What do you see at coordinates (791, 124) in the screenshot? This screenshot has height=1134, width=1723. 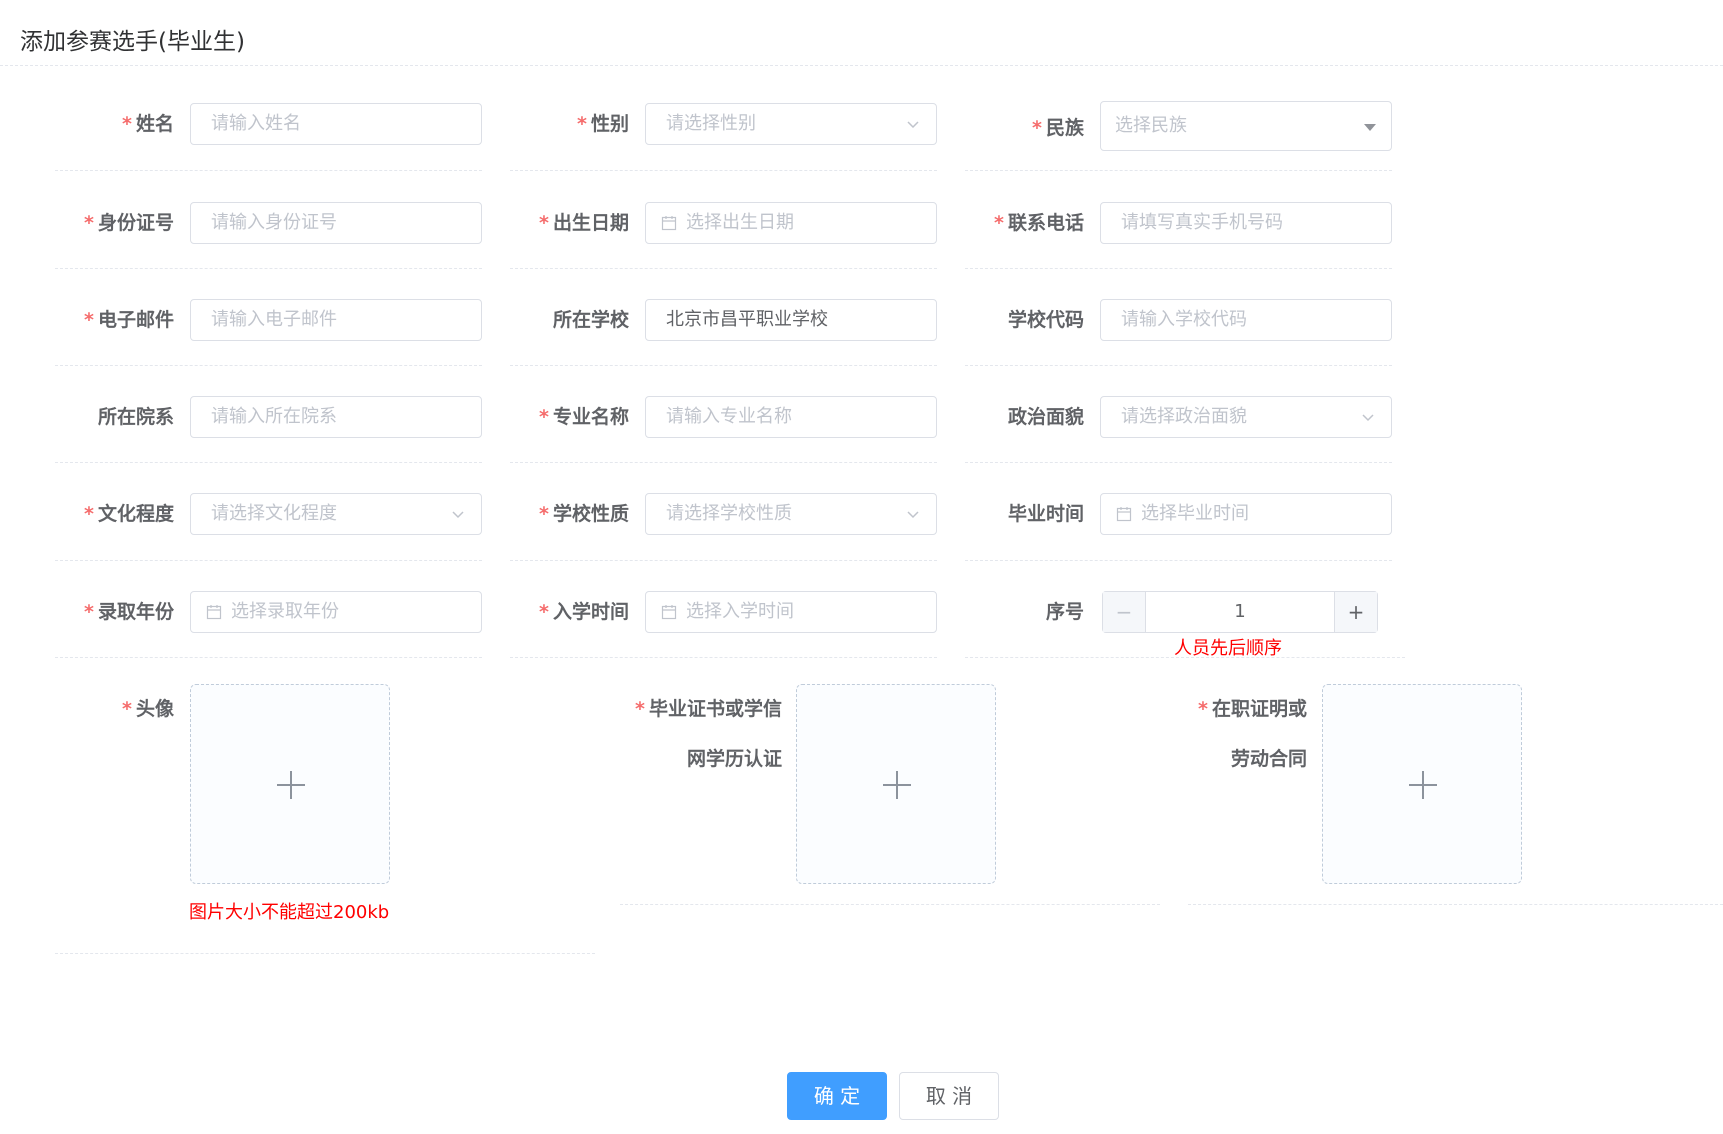 I see `gender-select: 请选择性别` at bounding box center [791, 124].